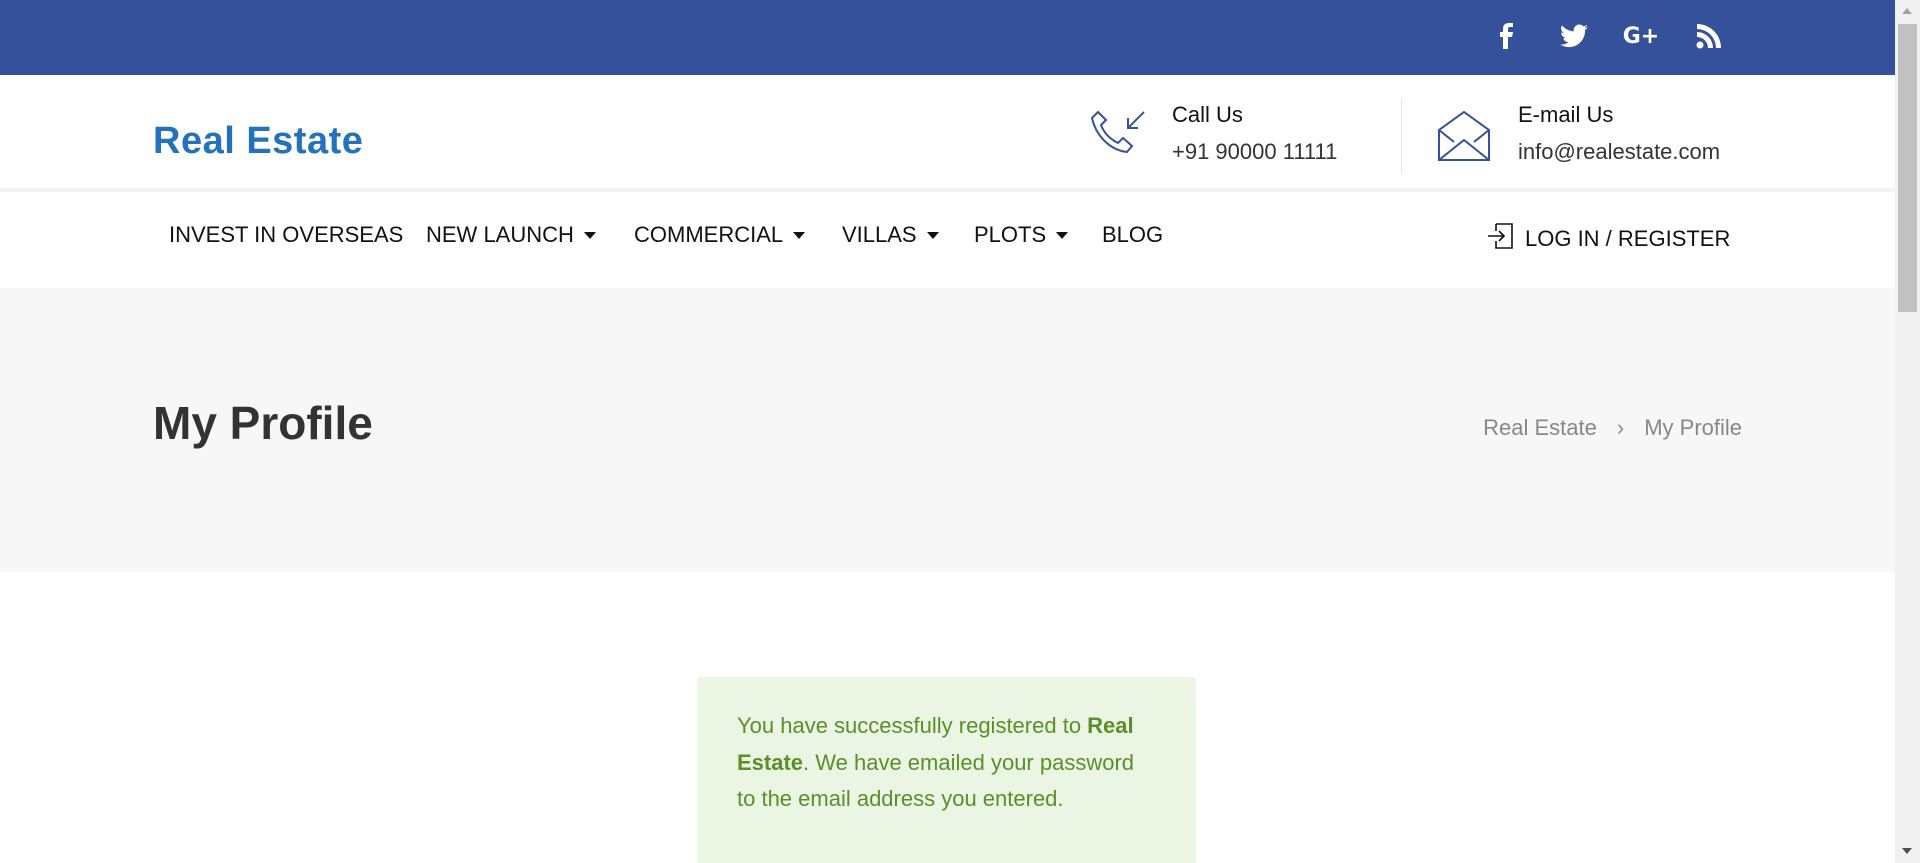 The image size is (1920, 863). Describe the element at coordinates (947, 37) in the screenshot. I see `top-bar: G+` at that location.